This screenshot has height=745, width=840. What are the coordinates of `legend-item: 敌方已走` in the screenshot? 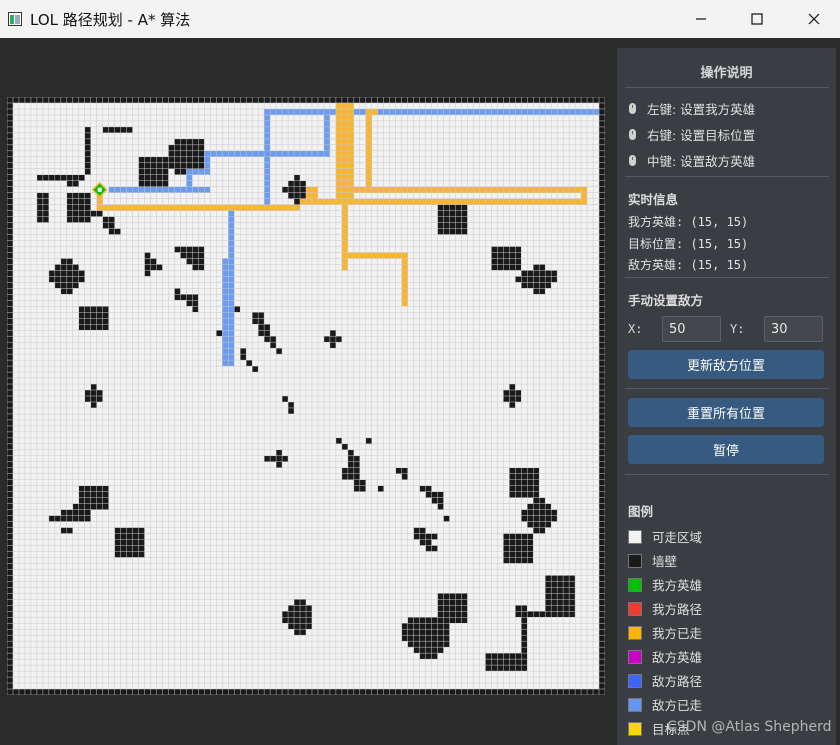 It's located at (665, 704).